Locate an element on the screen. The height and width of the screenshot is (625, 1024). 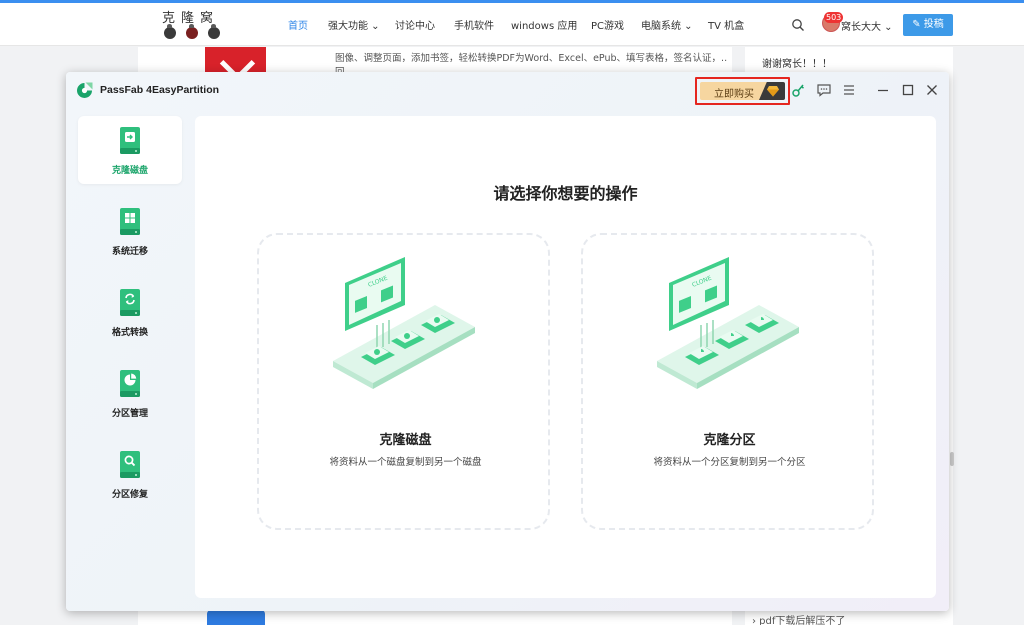
minimize-icon is located at coordinates (883, 90).